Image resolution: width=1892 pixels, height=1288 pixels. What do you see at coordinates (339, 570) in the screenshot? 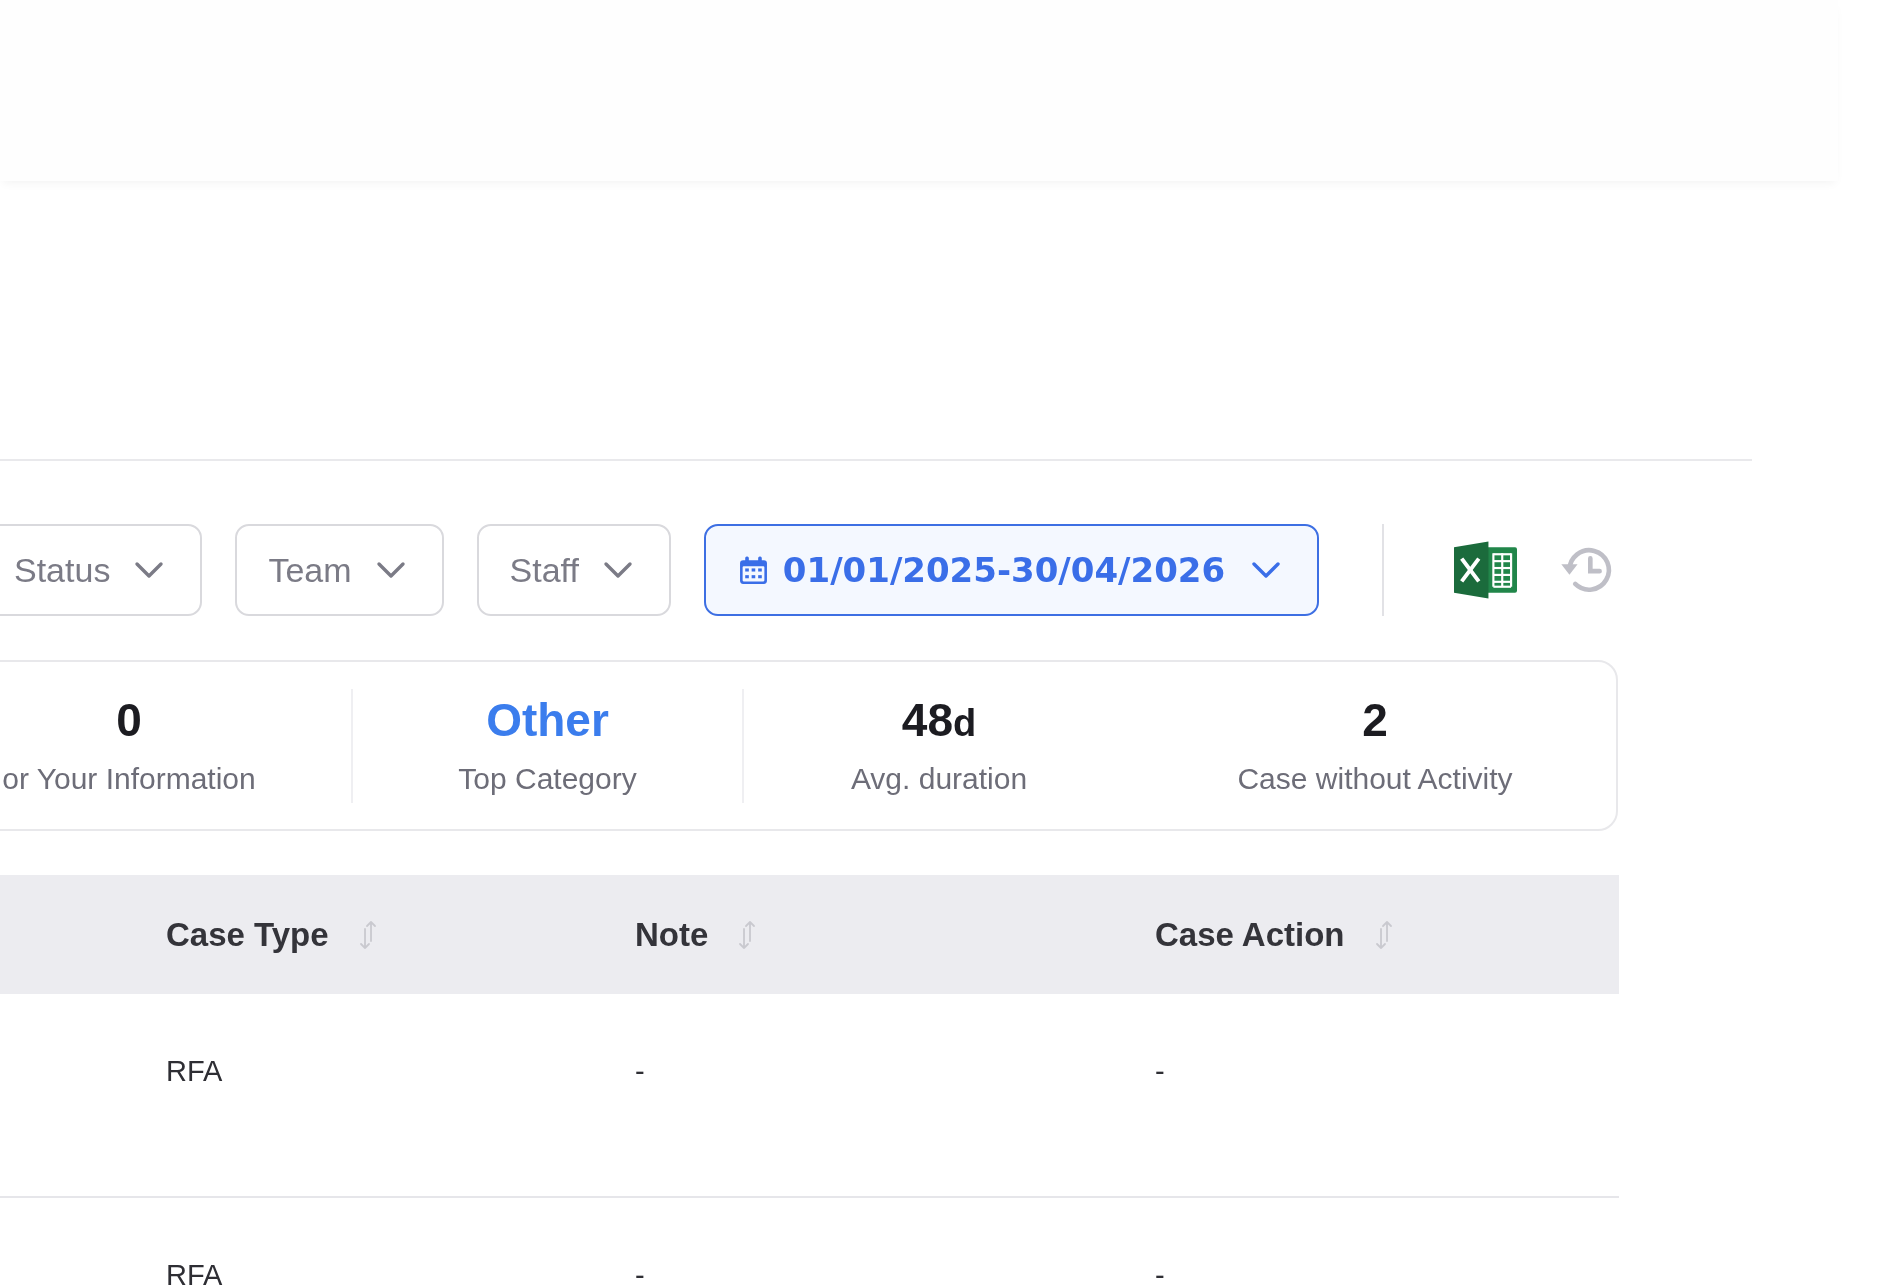
I see `filter-dropdown: Team` at bounding box center [339, 570].